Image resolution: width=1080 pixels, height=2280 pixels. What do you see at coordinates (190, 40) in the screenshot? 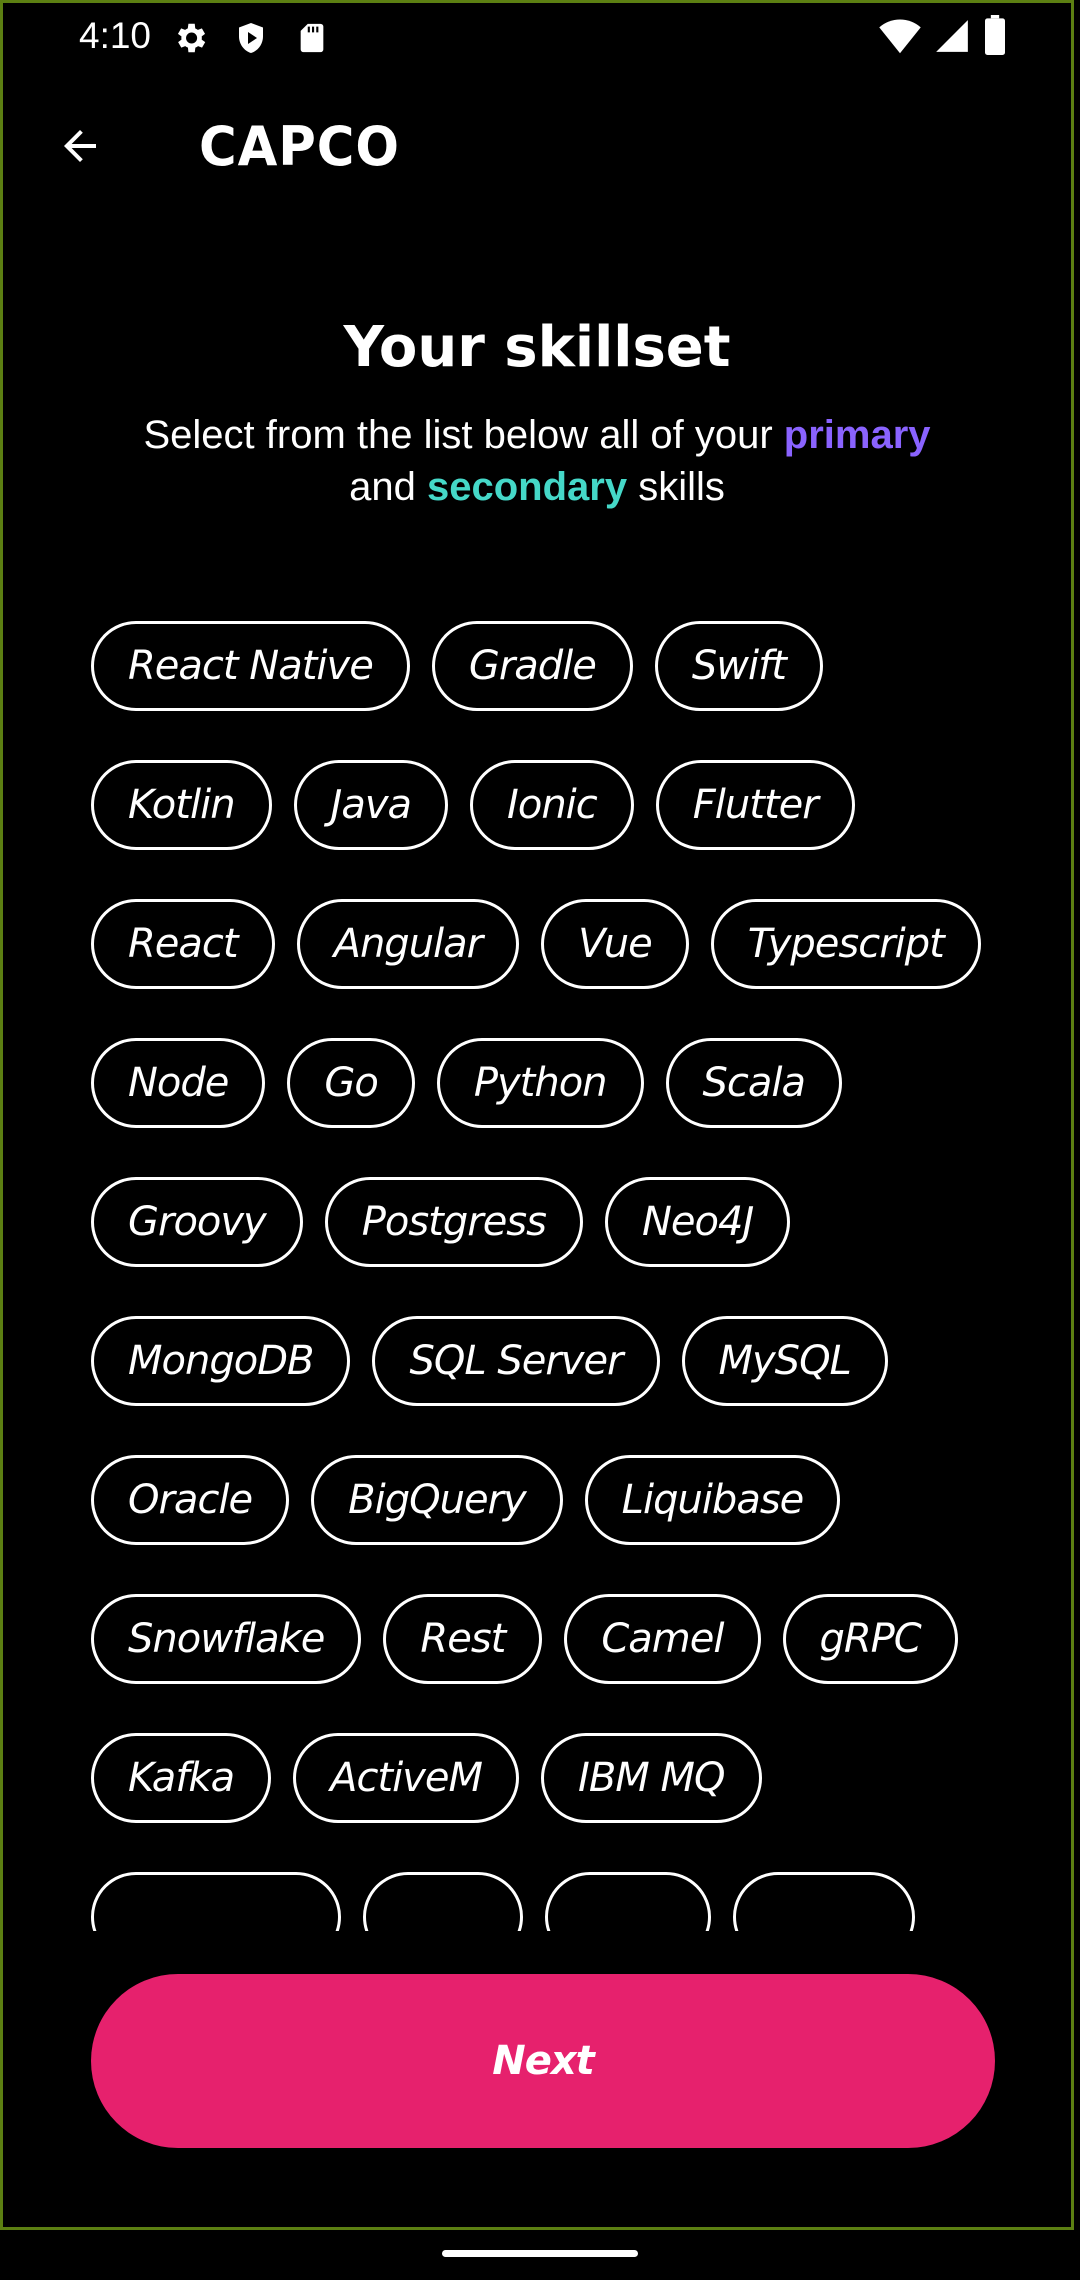
I see `settings-icon` at bounding box center [190, 40].